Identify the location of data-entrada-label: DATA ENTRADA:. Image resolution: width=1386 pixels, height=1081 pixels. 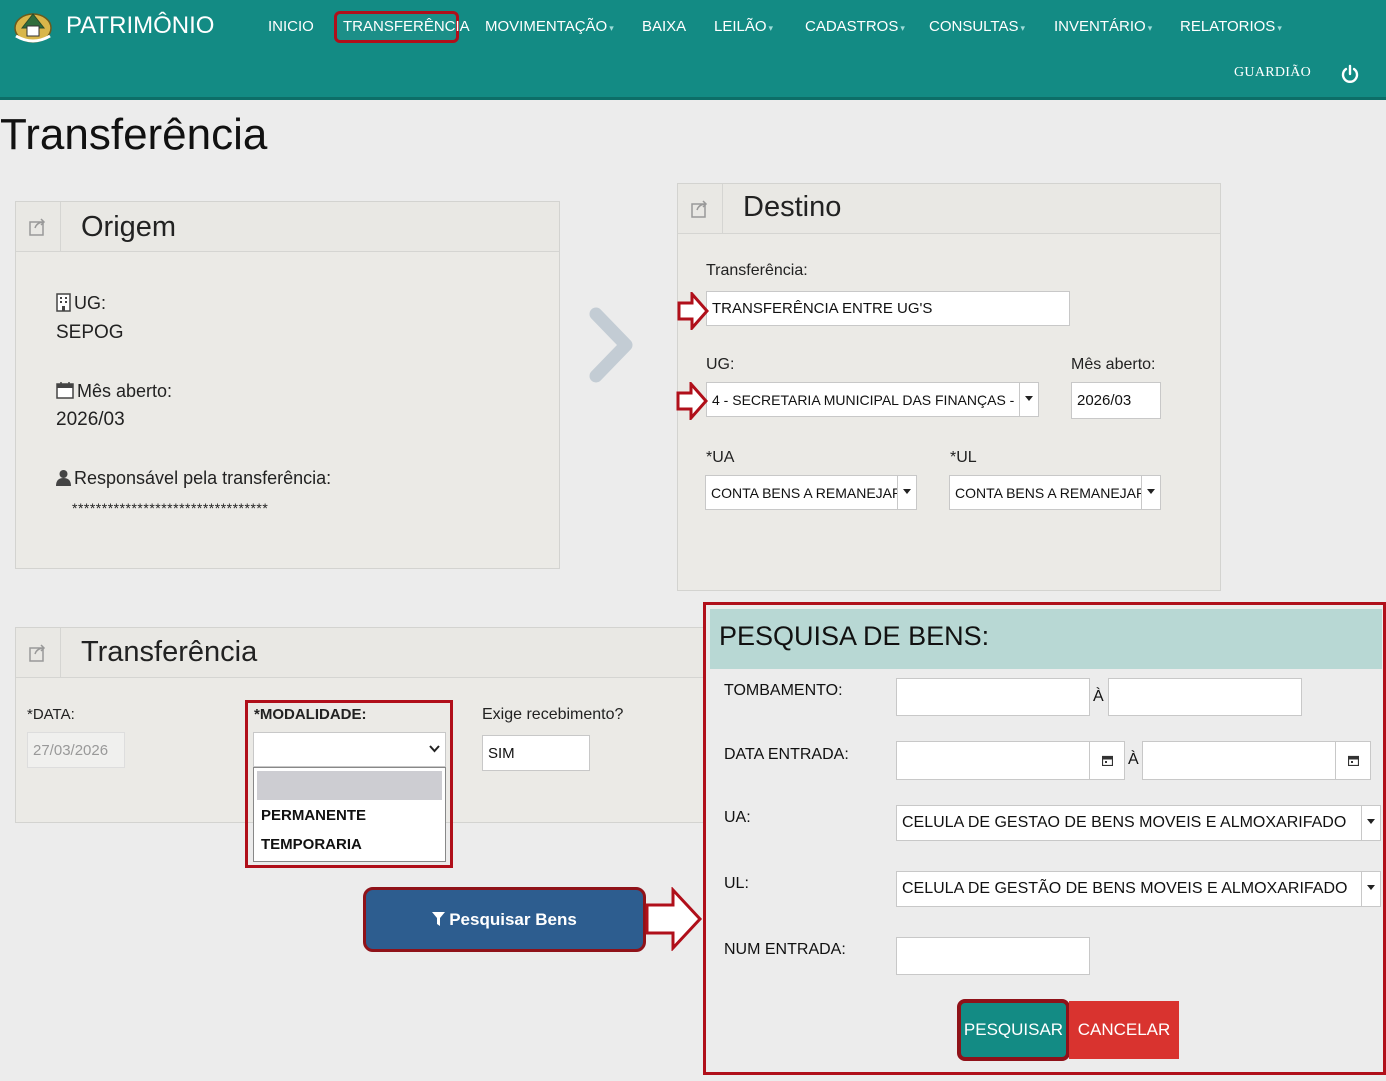
(786, 754).